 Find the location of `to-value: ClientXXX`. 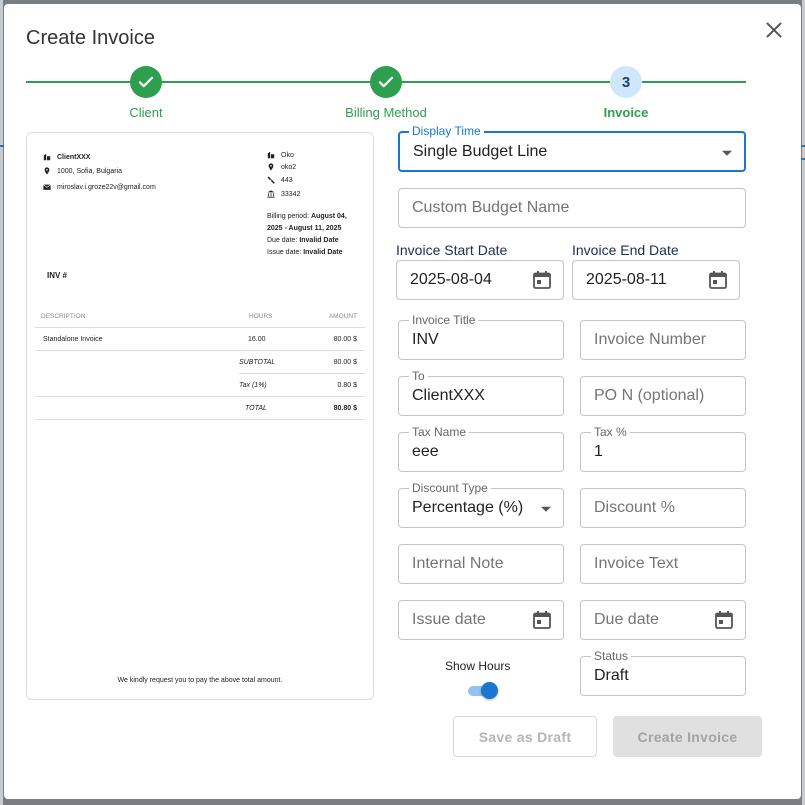

to-value: ClientXXX is located at coordinates (448, 395).